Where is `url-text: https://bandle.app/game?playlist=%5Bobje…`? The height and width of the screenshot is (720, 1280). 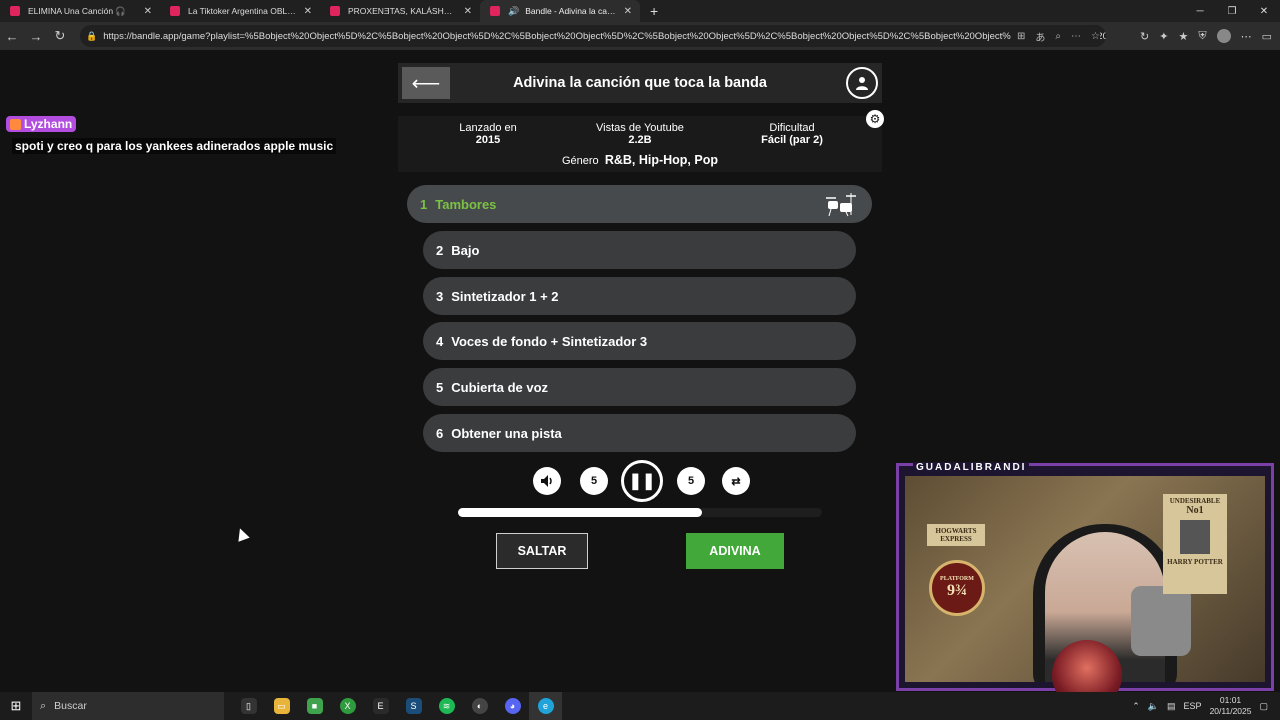
url-text: https://bandle.app/game?playlist=%5Bobje… is located at coordinates (604, 36).